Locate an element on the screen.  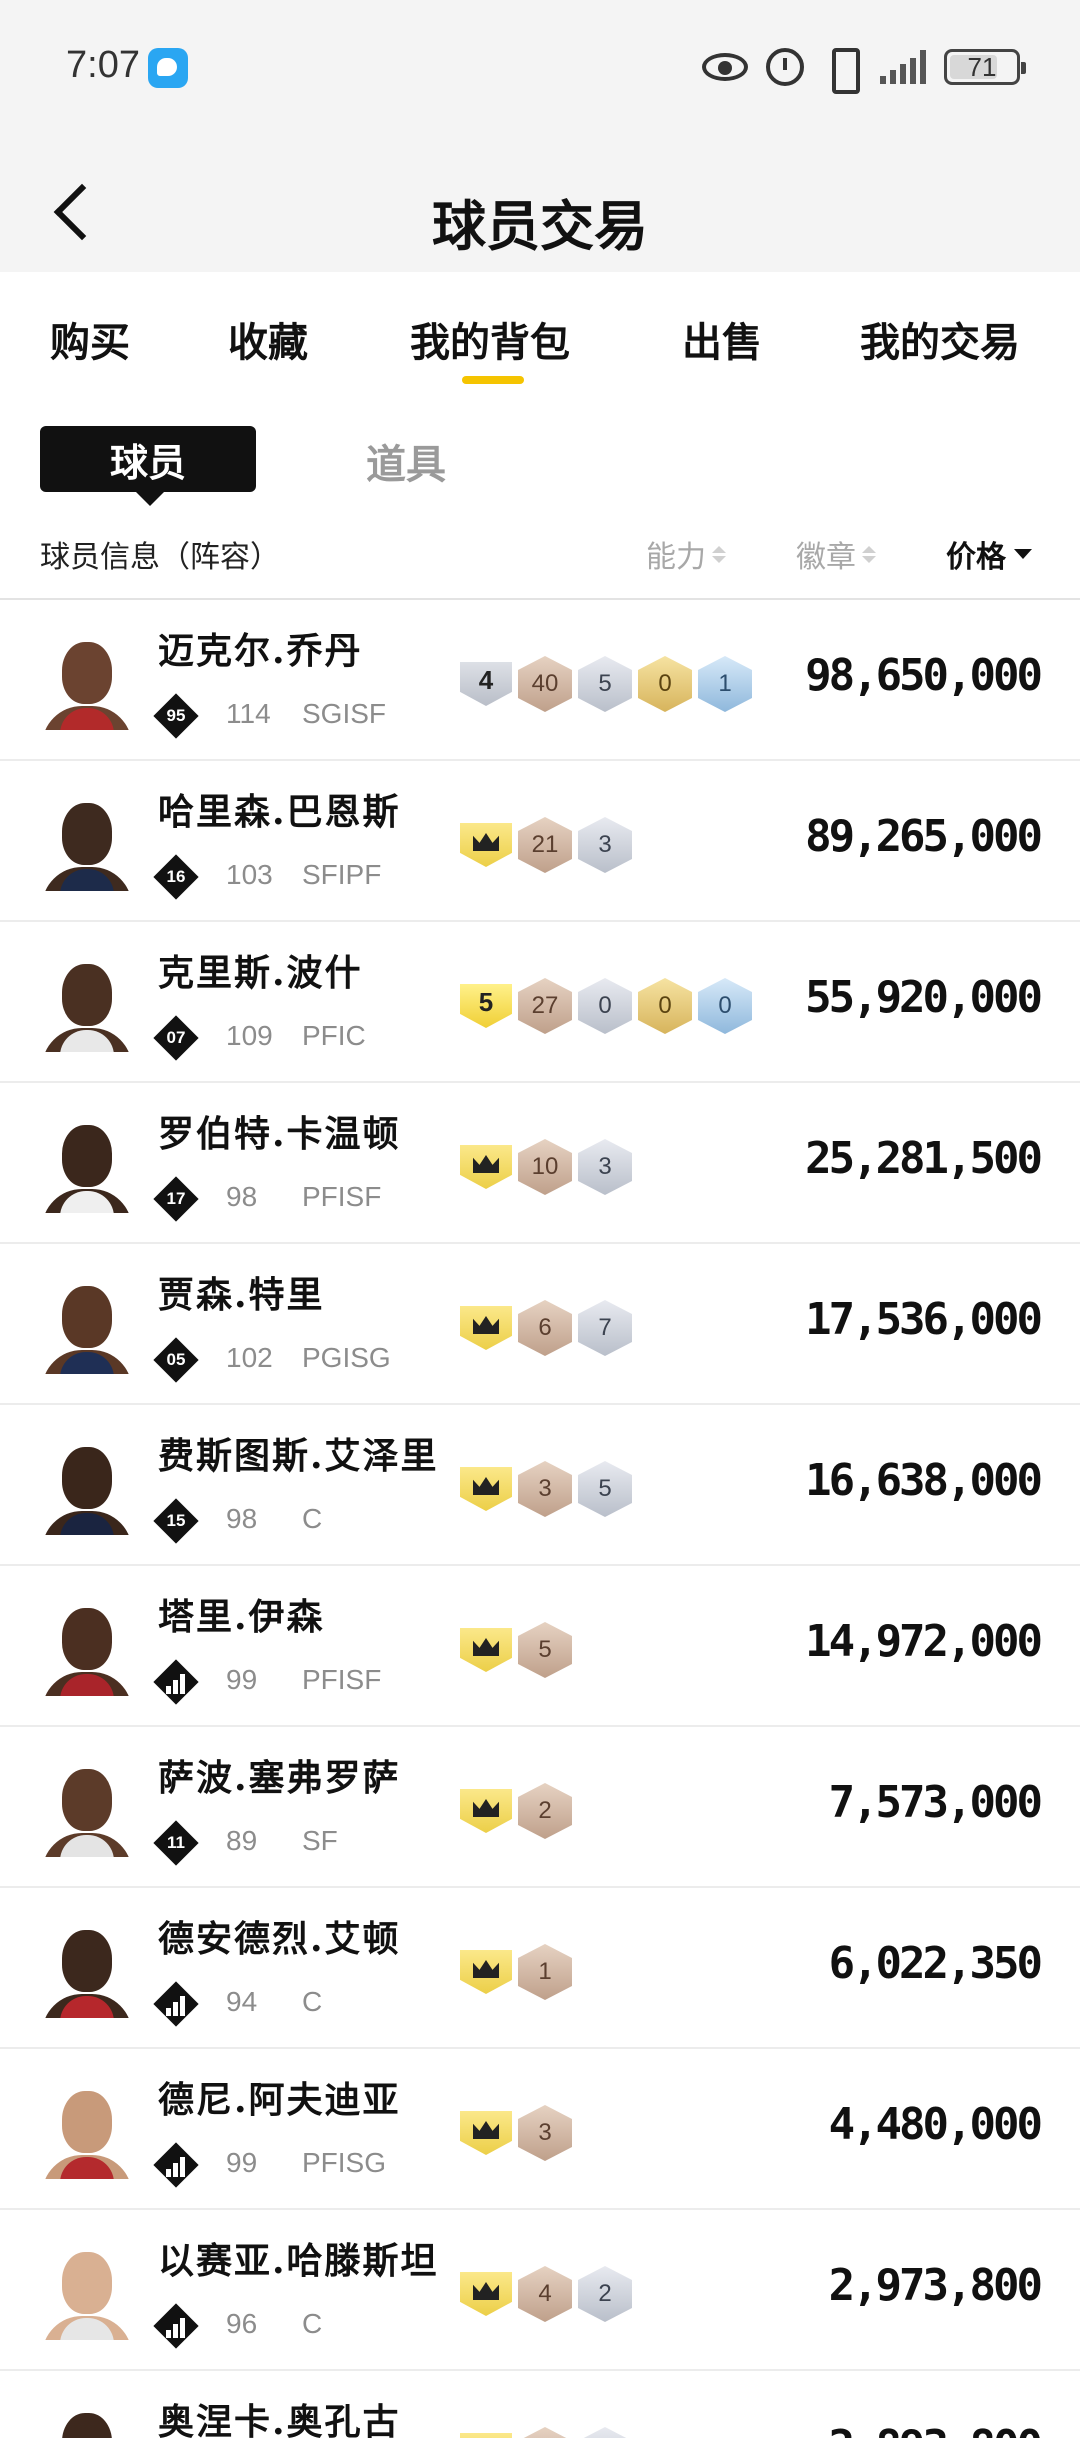
badge-count-gold: 0 is located at coordinates (665, 1006).